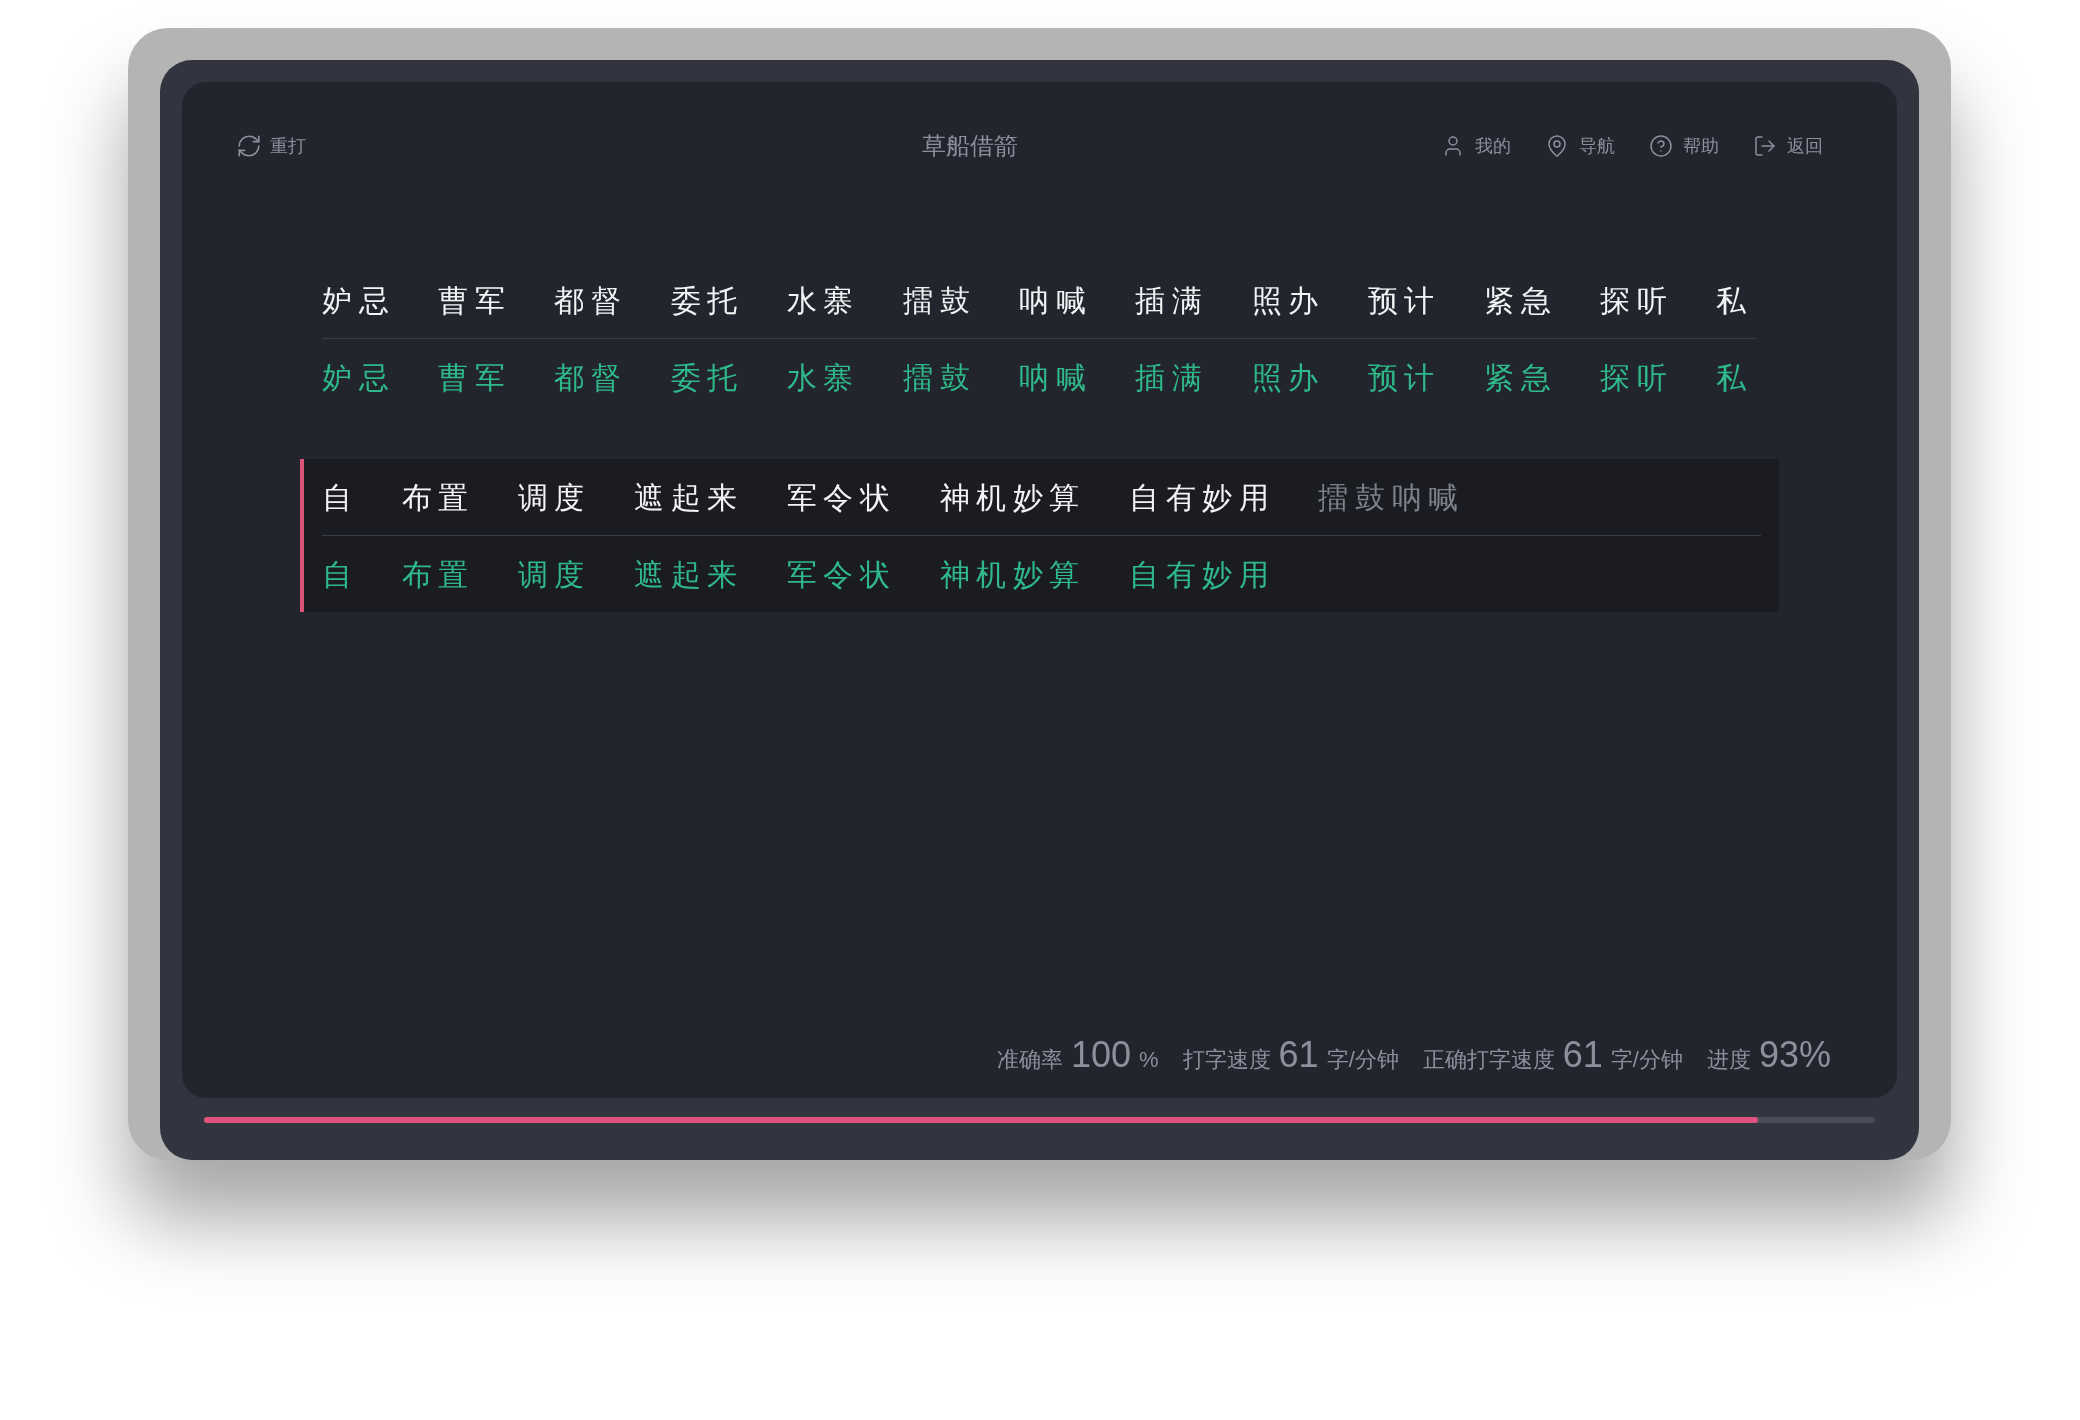 Image resolution: width=2080 pixels, height=1420 pixels. What do you see at coordinates (1788, 146) in the screenshot?
I see `menu-link: 返回` at bounding box center [1788, 146].